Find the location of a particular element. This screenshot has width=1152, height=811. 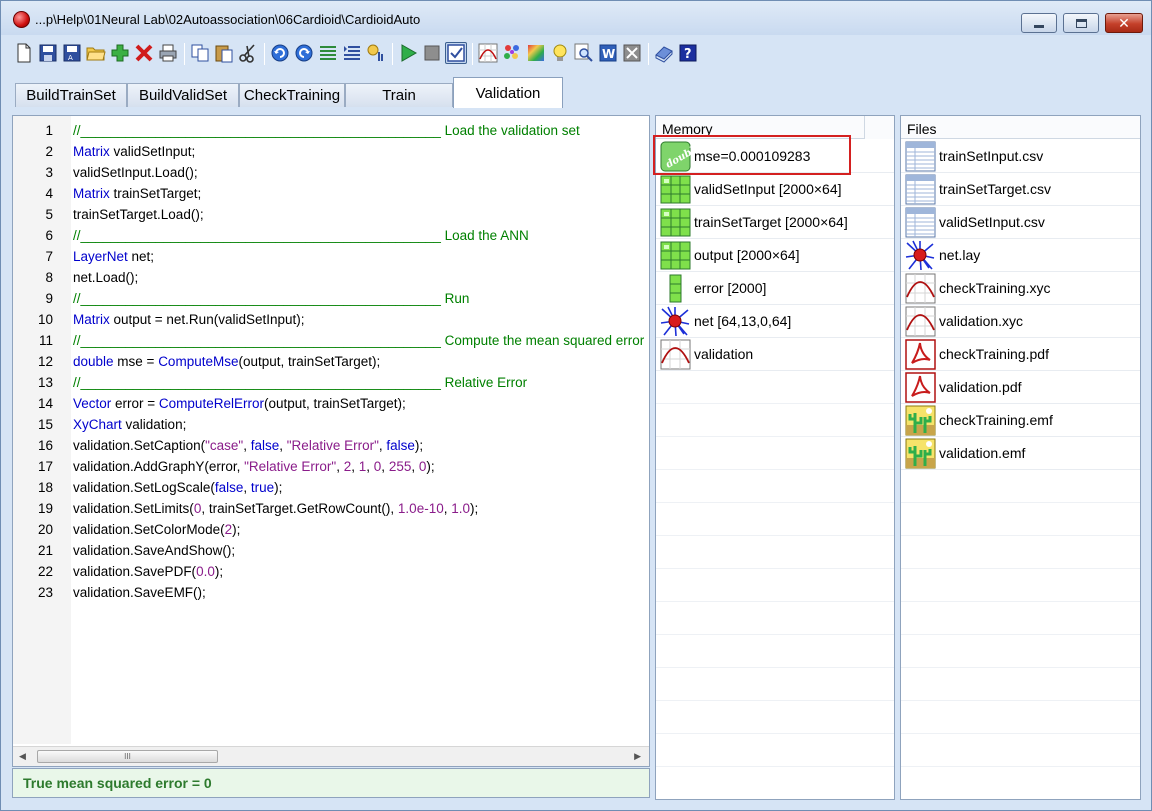

file-item: validation.xyc is located at coordinates (1020, 321).